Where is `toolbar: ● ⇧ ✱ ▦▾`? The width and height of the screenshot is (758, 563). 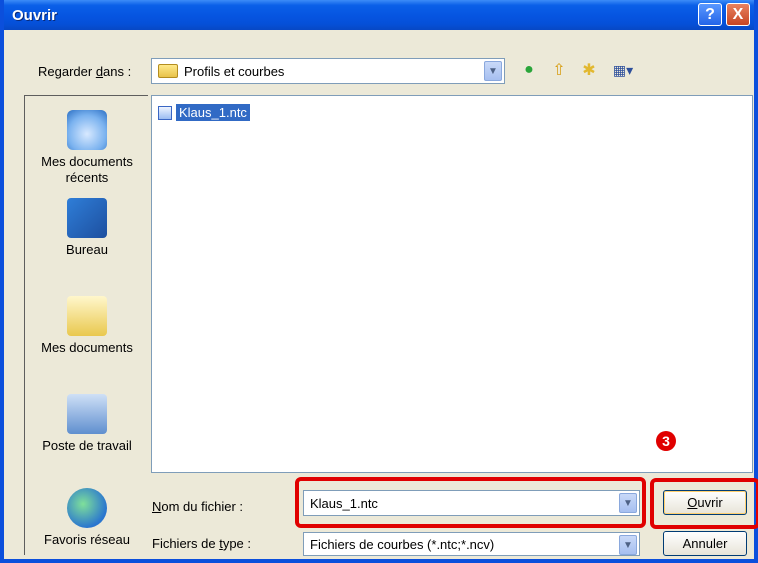
toolbar: ● ⇧ ✱ ▦▾ is located at coordinates (578, 70).